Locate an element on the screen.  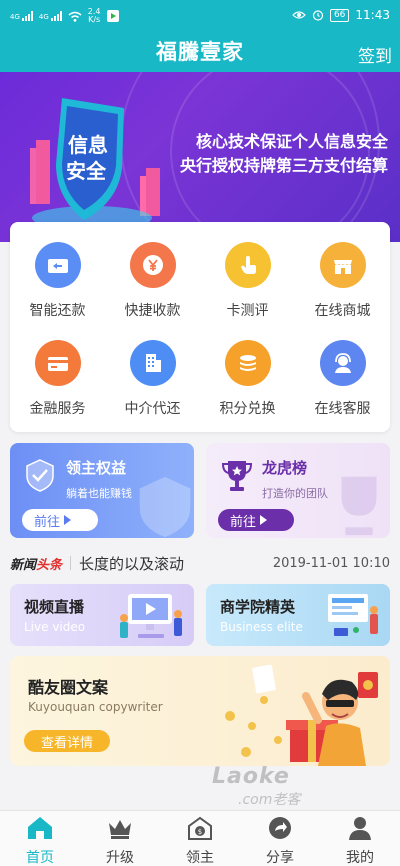
tab-label: 首页 is located at coordinates (40, 858).